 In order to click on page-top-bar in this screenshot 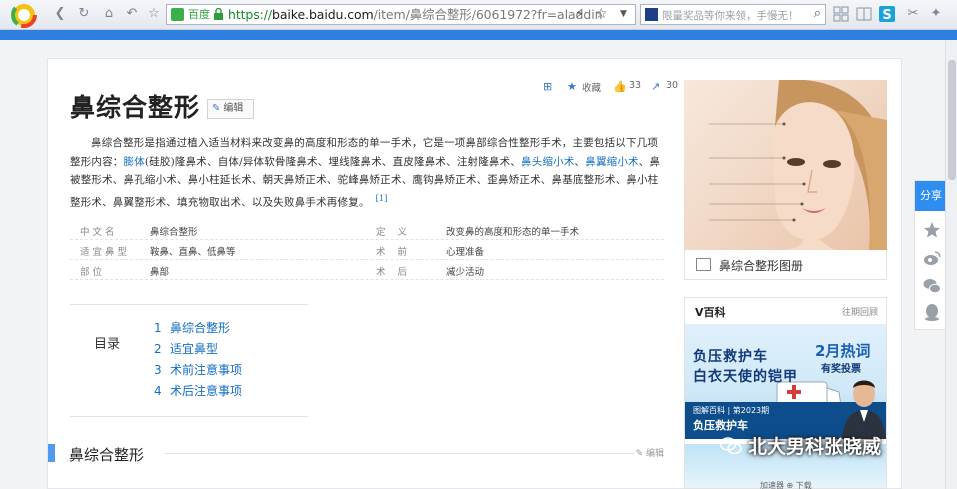, I will do `click(478, 35)`.